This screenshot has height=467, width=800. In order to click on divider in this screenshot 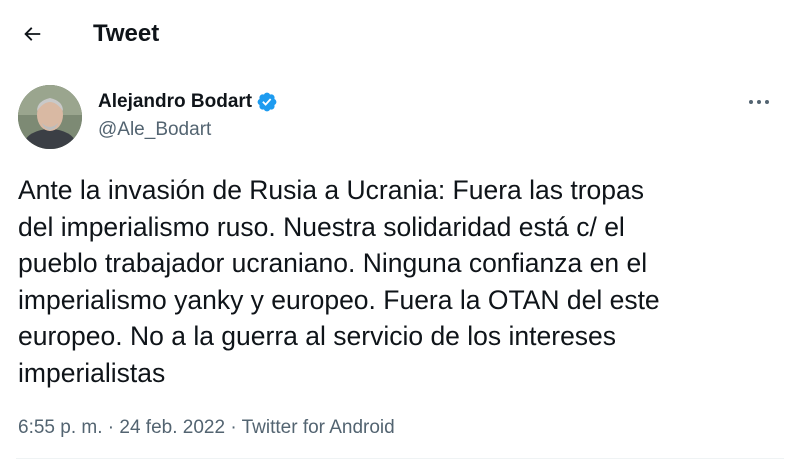, I will do `click(400, 458)`.